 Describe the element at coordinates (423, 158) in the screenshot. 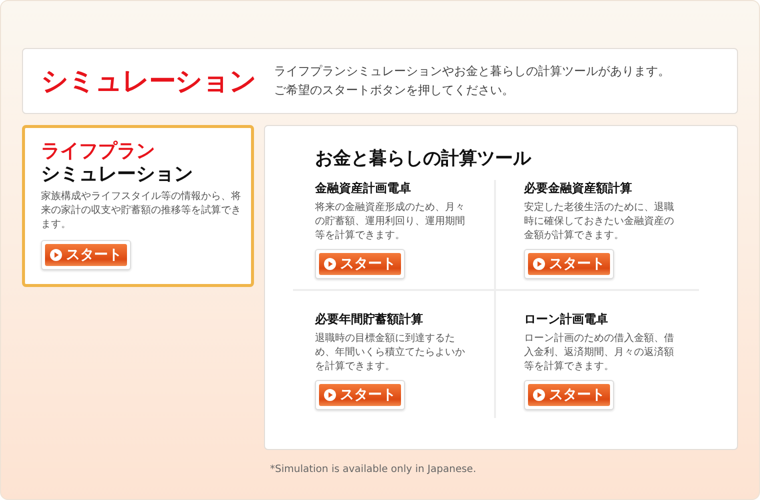

I see `tools-title: お金と暮らしの計算ツール` at that location.